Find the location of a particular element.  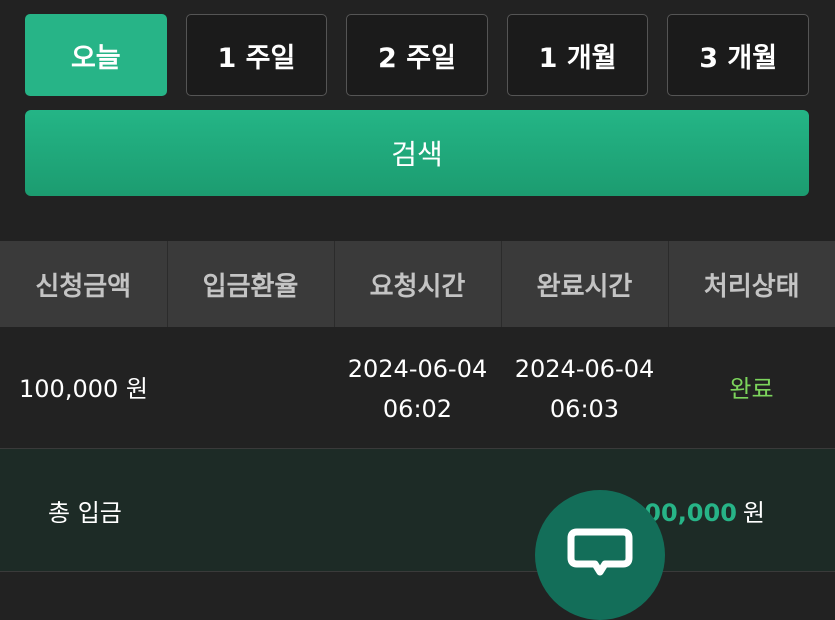

period-filter: 오늘 1 주일 2 주일 1 개월 3 개월 is located at coordinates (417, 56).